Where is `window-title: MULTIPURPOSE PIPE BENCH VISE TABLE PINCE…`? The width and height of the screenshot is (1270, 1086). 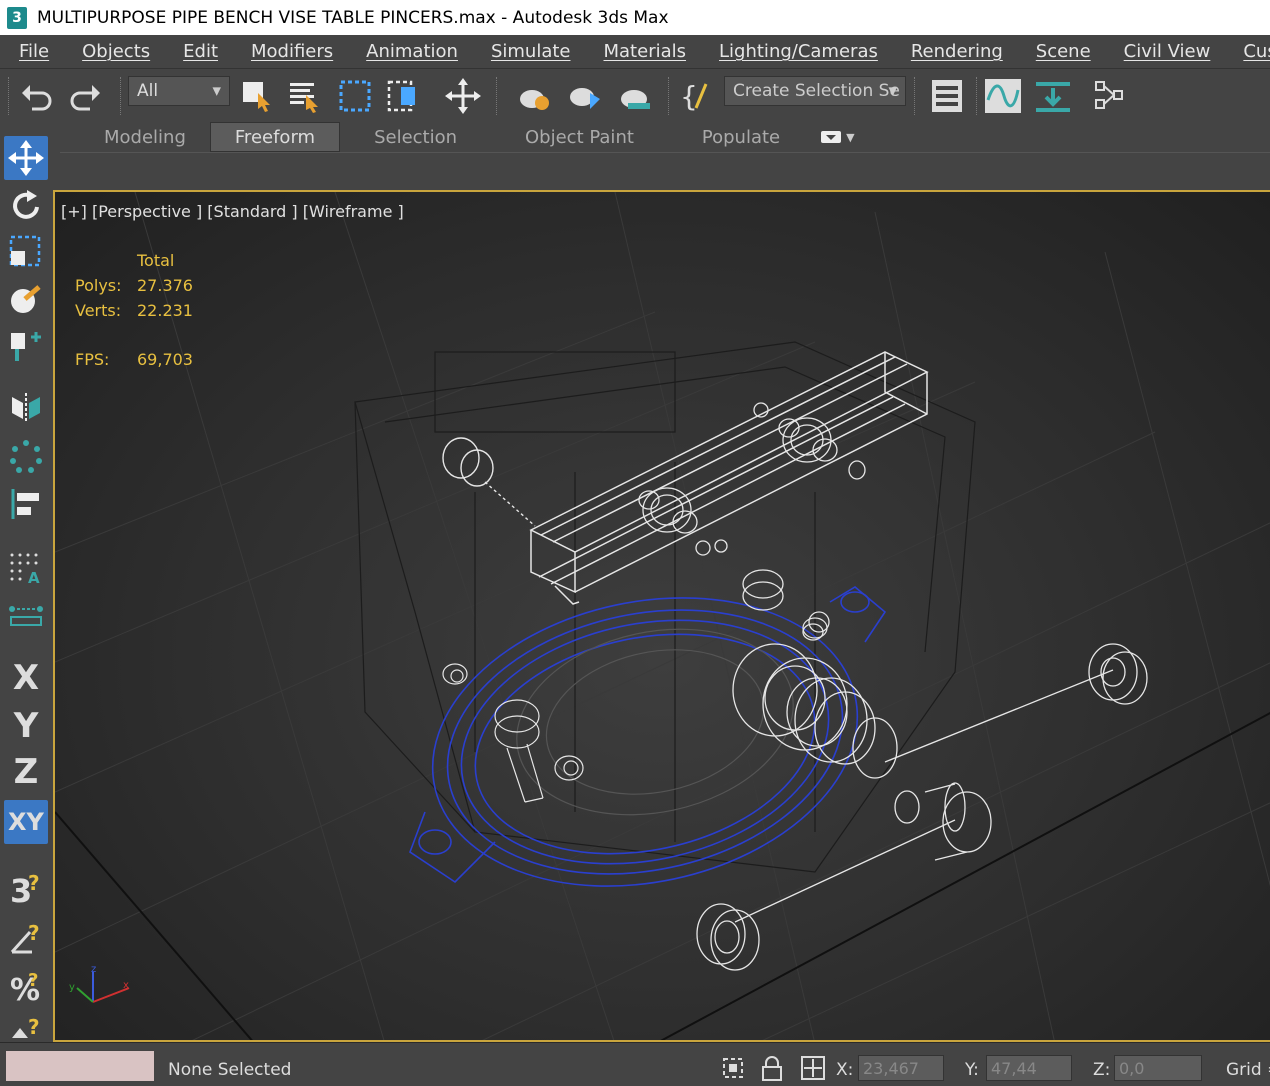
window-title: MULTIPURPOSE PIPE BENCH VISE TABLE PINCE… is located at coordinates (353, 17).